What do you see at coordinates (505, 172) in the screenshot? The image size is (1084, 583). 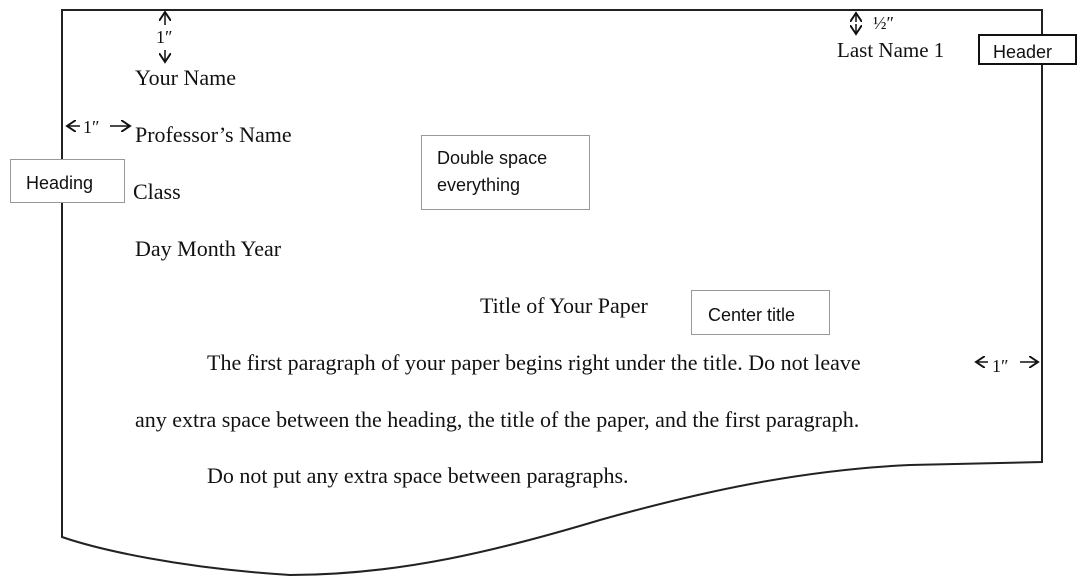 I see `spacing-callout: Double space everything` at bounding box center [505, 172].